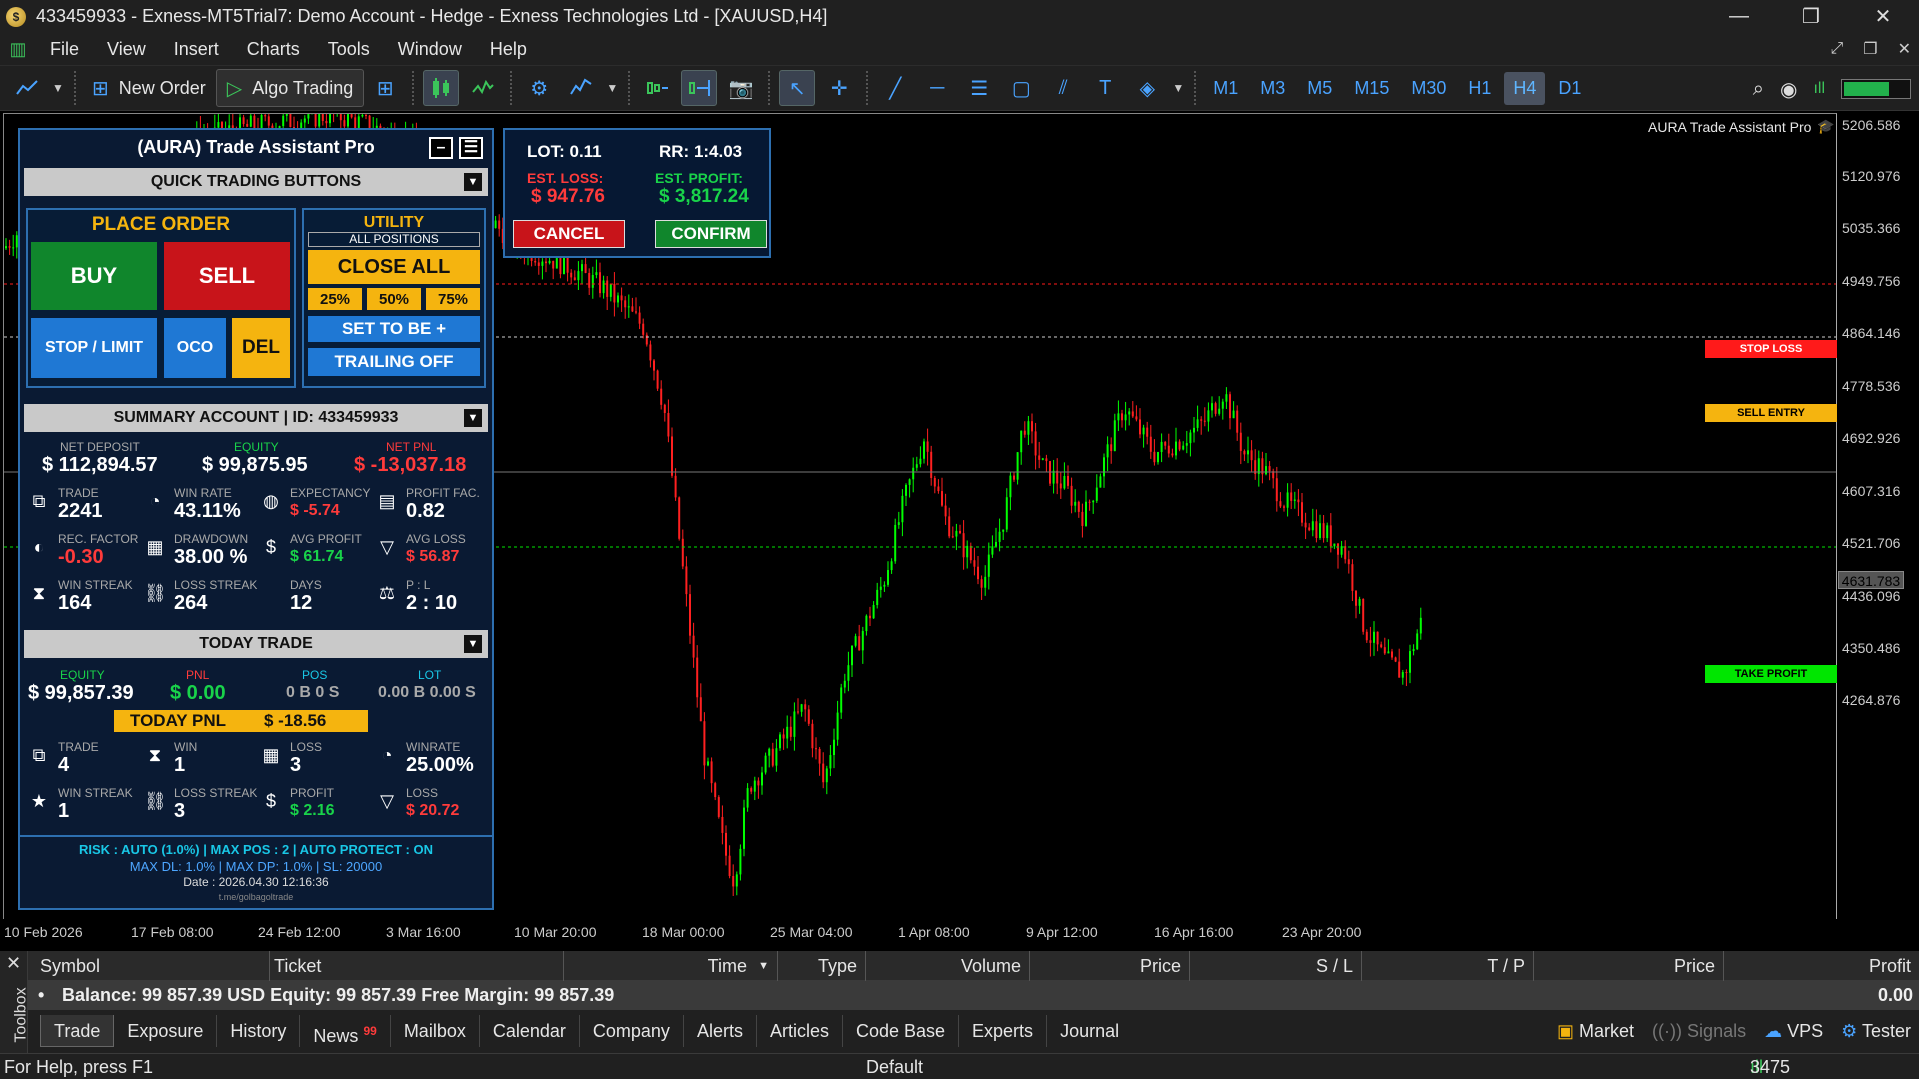 Image resolution: width=1919 pixels, height=1079 pixels. I want to click on tester-button: ⚙ Tester, so click(1876, 1031).